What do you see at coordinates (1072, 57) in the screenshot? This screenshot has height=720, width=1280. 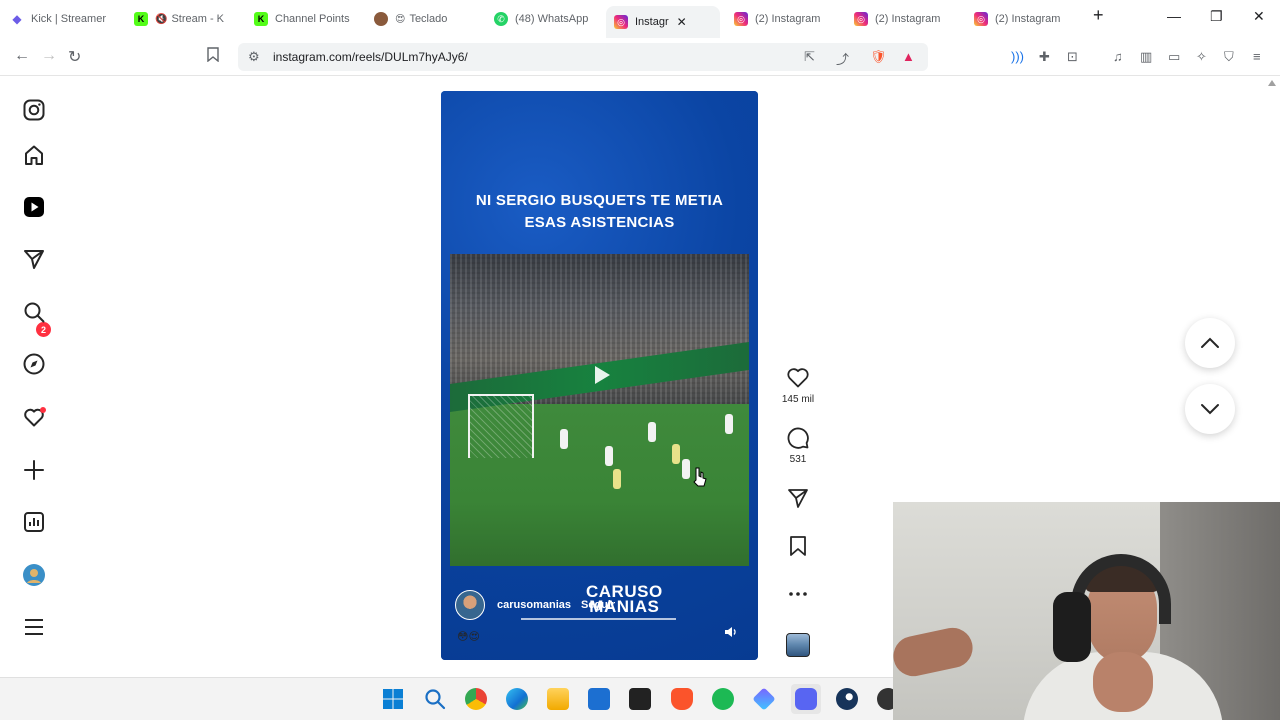 I see `tab-search-icon: ⊡` at bounding box center [1072, 57].